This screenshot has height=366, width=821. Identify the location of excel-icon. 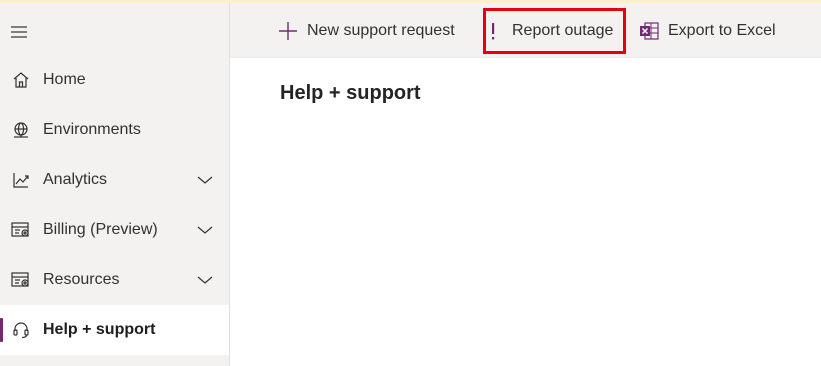
(649, 31).